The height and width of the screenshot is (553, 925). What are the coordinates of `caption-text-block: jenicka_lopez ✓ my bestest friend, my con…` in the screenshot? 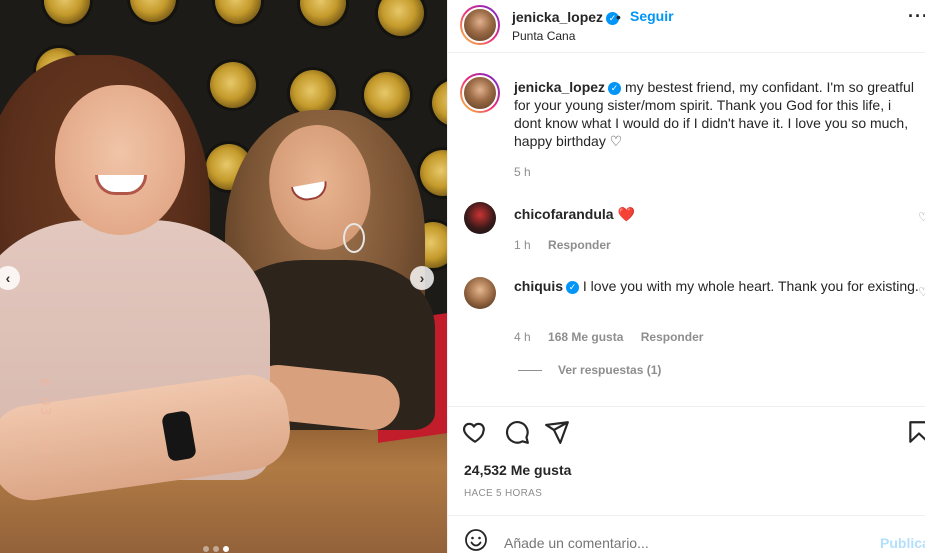 It's located at (716, 114).